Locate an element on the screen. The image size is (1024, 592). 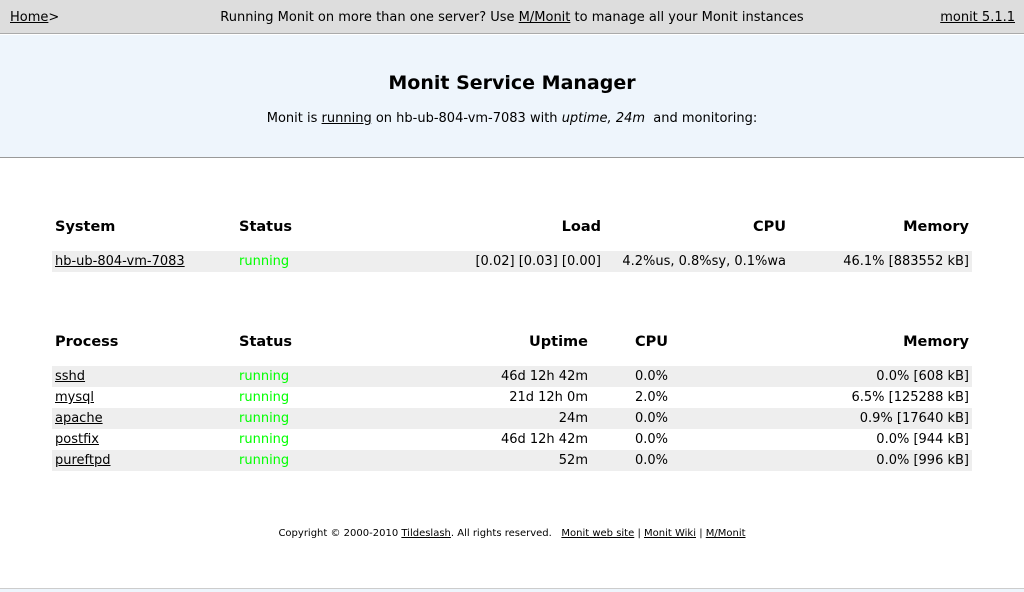
cpu-cell: 4.2%us, 0.8%sy, 0.1%wa is located at coordinates (696, 261).